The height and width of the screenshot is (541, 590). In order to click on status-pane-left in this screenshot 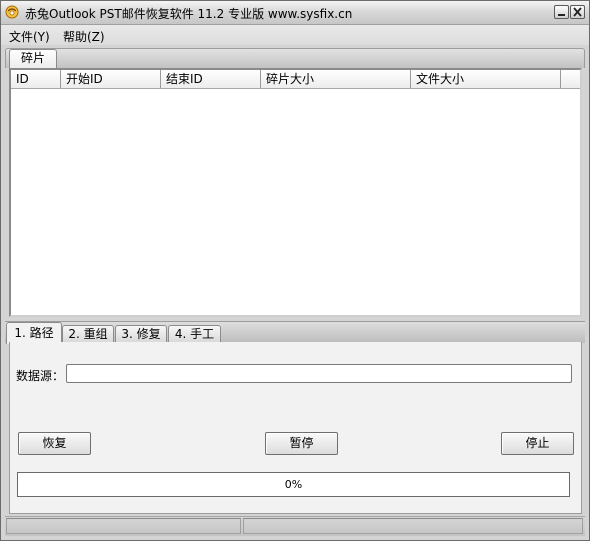, I will do `click(123, 526)`.